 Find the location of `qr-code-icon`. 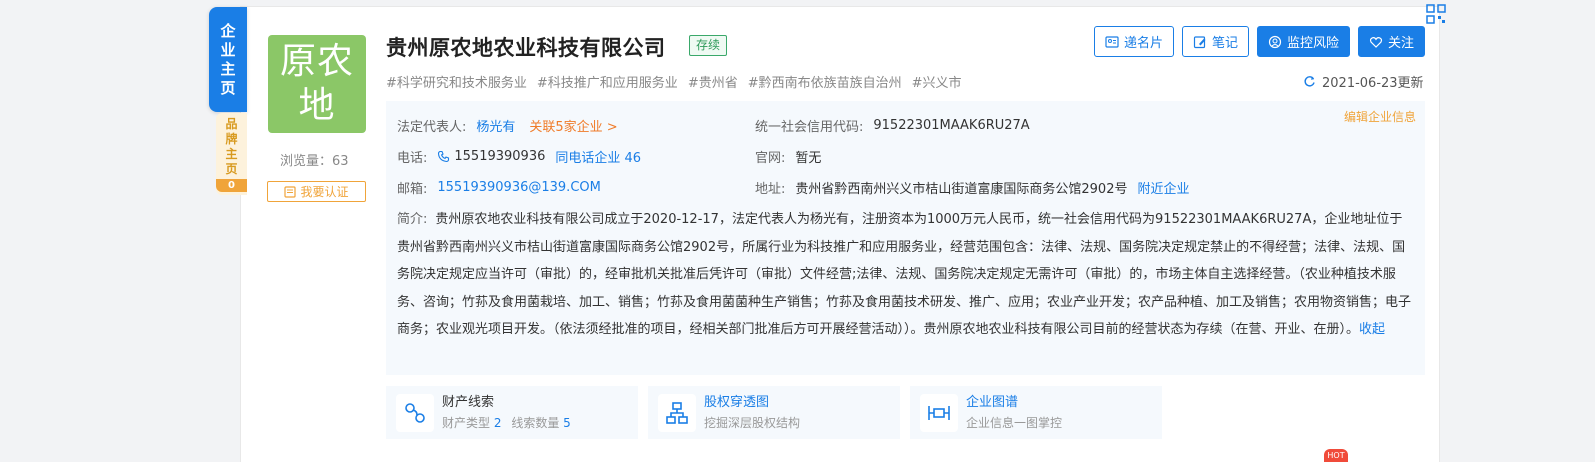

qr-code-icon is located at coordinates (1436, 14).